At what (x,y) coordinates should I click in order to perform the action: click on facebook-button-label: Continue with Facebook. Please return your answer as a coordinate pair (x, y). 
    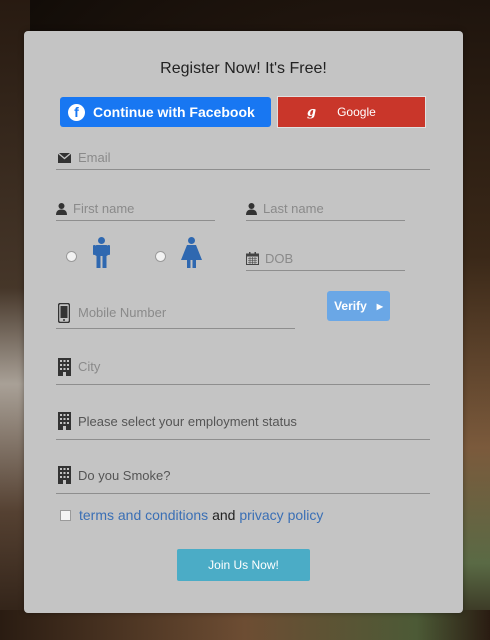
    Looking at the image, I should click on (174, 112).